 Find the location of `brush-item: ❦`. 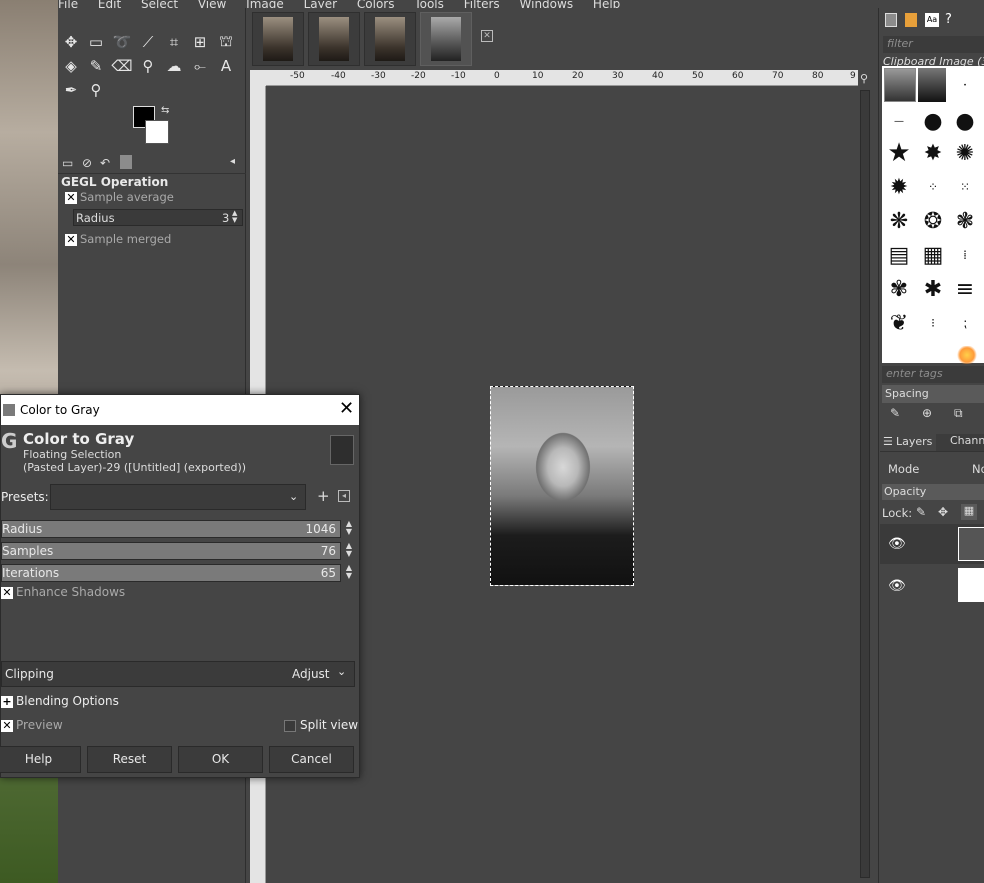

brush-item: ❦ is located at coordinates (899, 323).